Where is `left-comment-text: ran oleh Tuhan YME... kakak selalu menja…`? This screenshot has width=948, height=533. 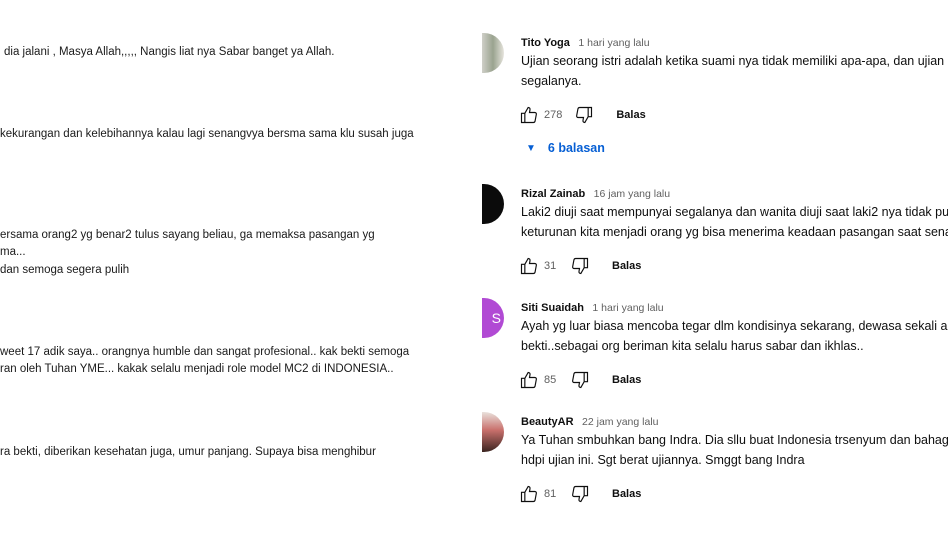
left-comment-text: ran oleh Tuhan YME... kakak selalu menja… is located at coordinates (197, 369).